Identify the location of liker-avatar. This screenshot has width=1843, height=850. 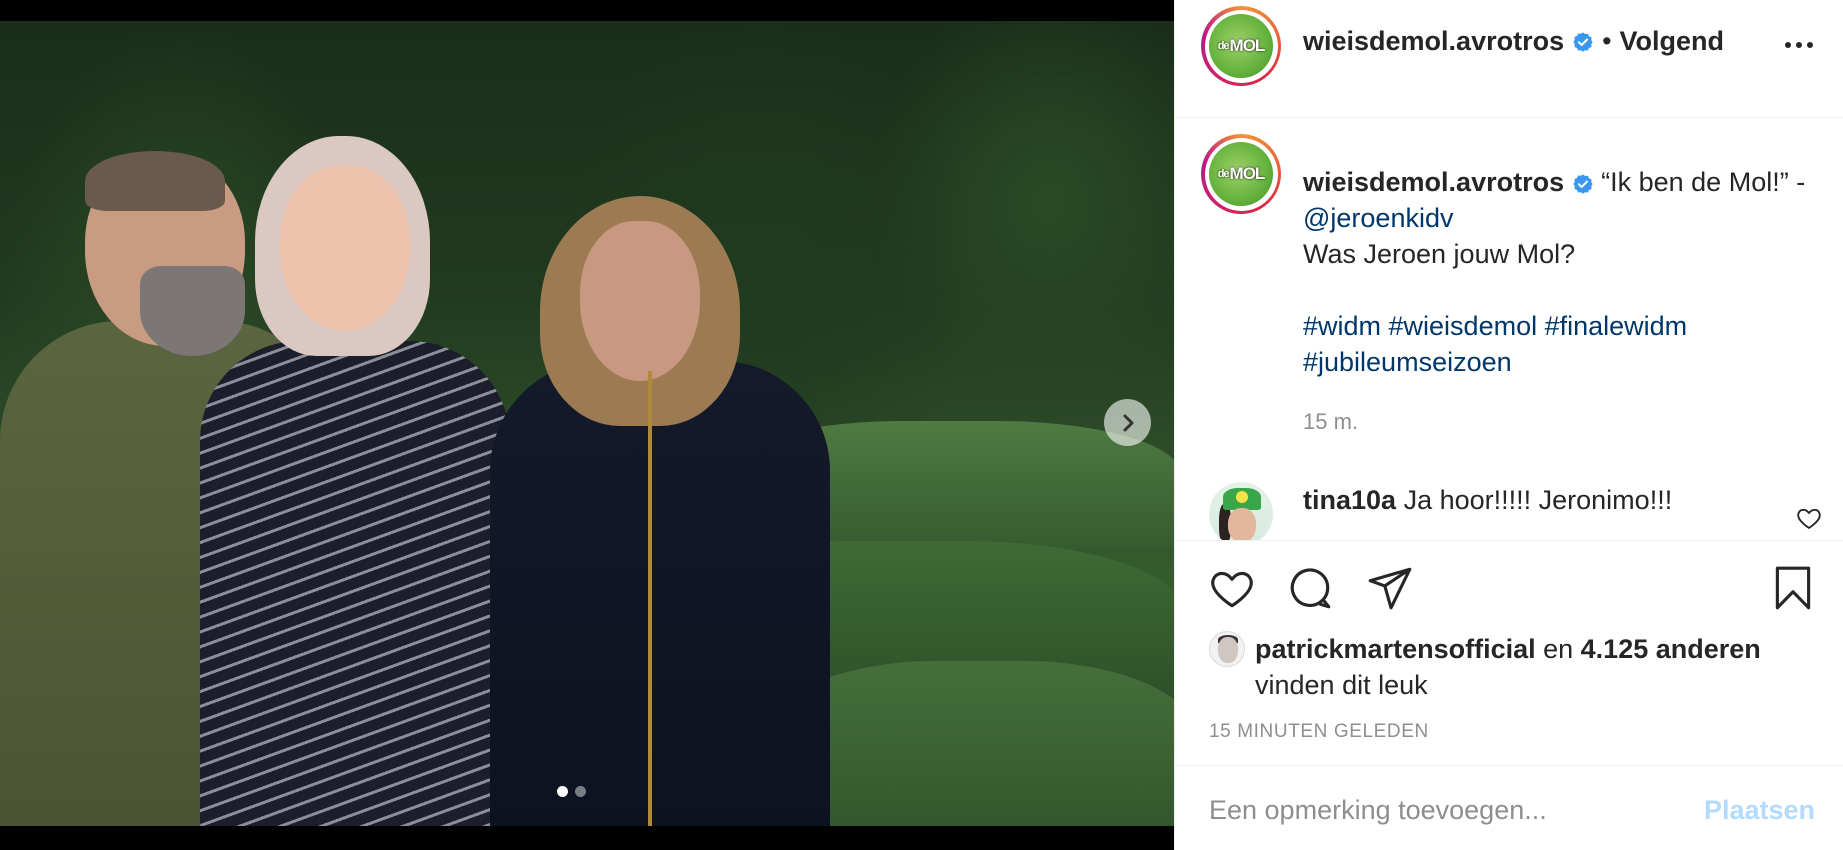
(1227, 649).